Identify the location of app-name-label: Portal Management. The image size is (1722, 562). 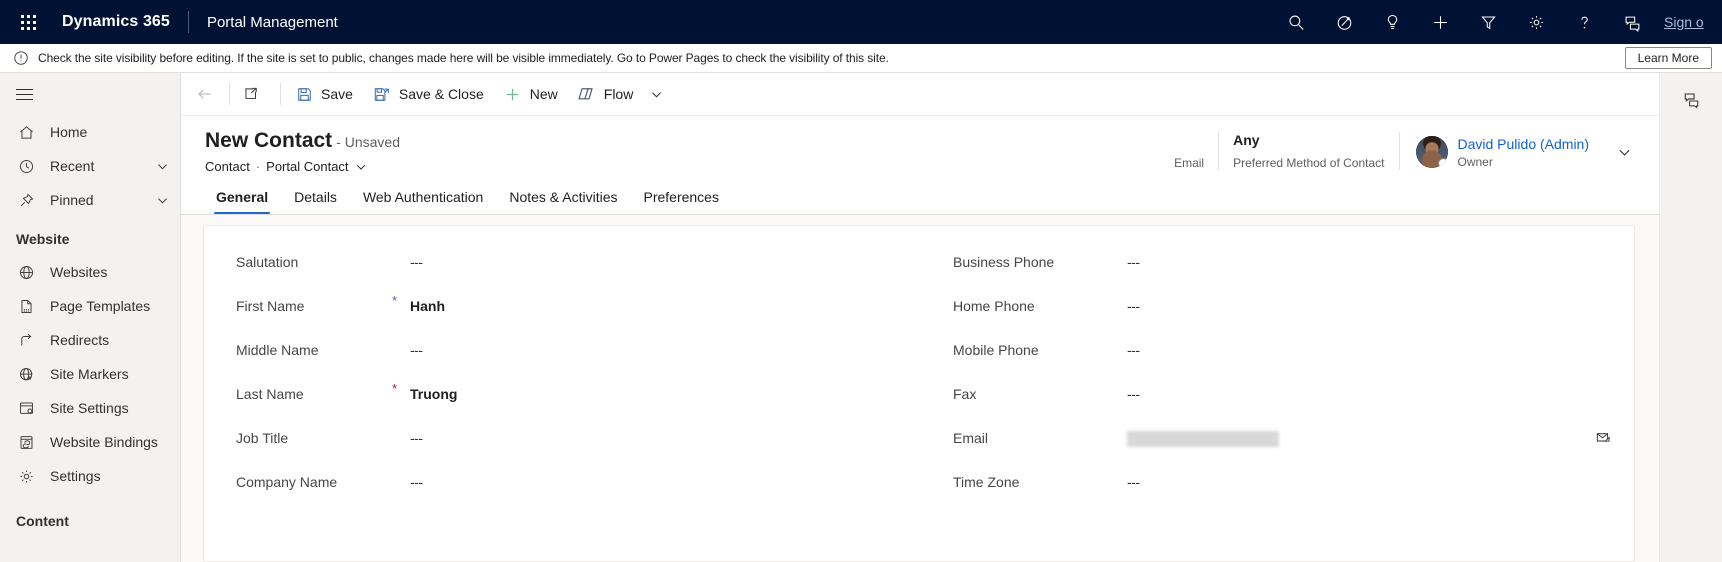
(272, 22).